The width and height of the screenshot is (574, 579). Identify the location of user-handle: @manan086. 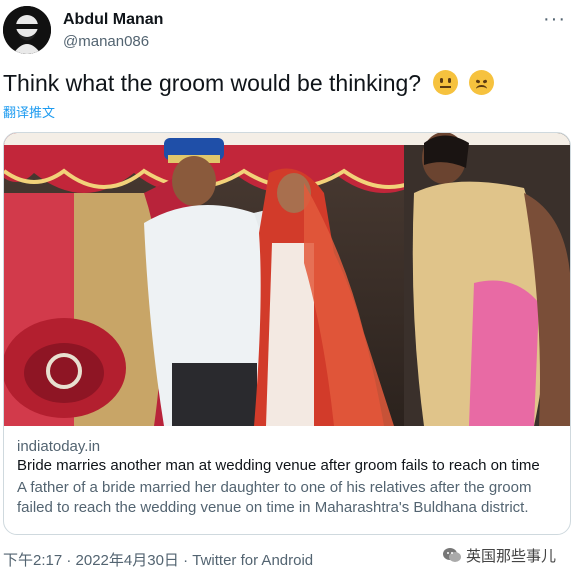
(106, 41).